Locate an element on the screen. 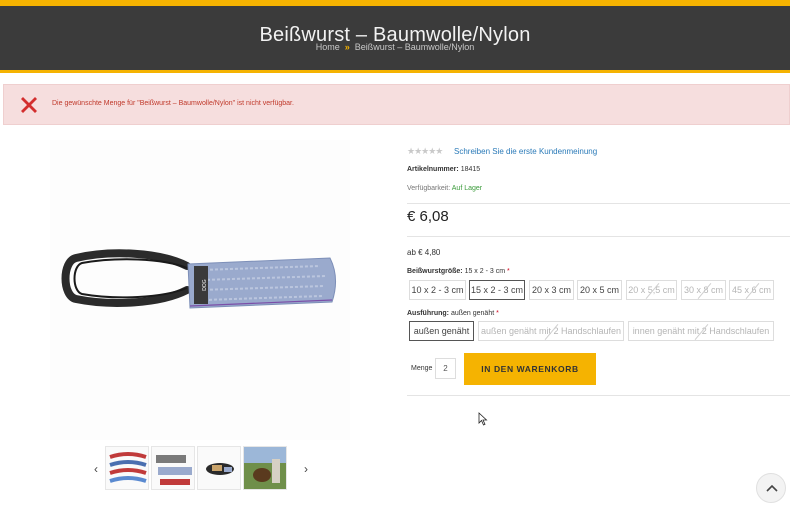  finish-swatch-aussen-handschlaufen: außen genäht mit 2 Handschlaufen is located at coordinates (551, 331).